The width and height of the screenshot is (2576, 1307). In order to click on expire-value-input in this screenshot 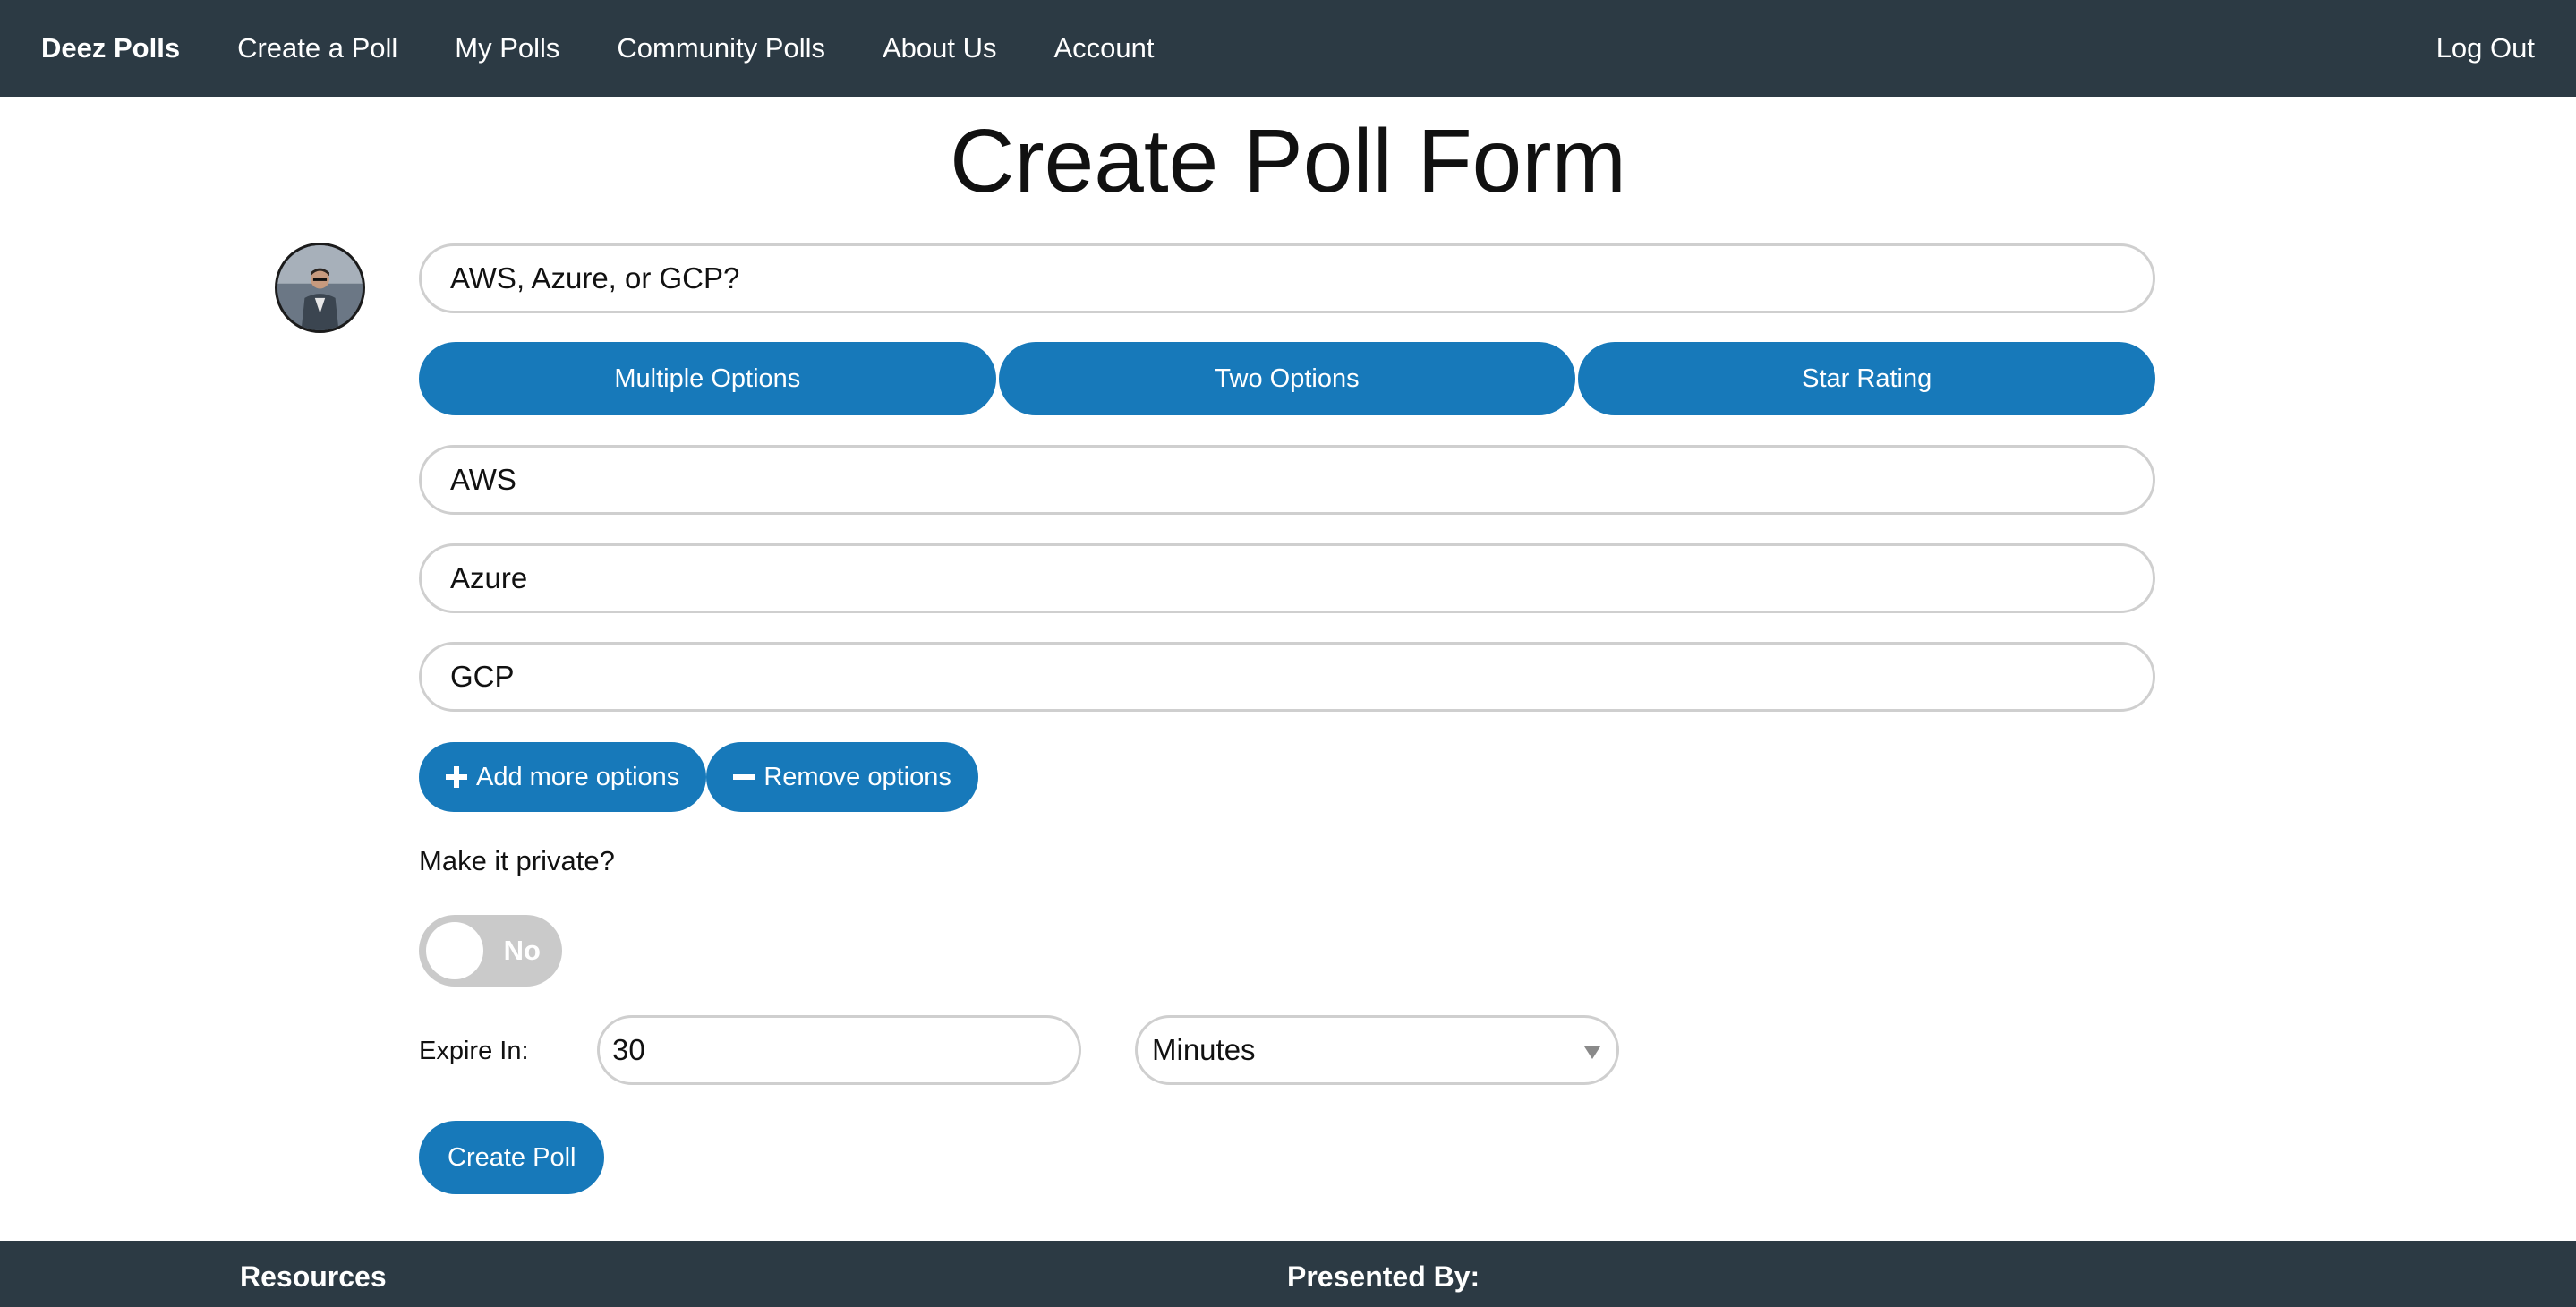, I will do `click(839, 1050)`.